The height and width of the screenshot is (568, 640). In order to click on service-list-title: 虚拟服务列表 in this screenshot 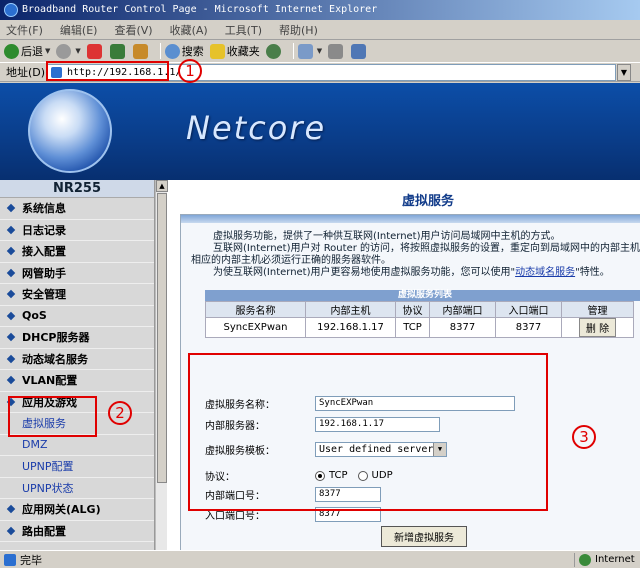, I will do `click(422, 295)`.